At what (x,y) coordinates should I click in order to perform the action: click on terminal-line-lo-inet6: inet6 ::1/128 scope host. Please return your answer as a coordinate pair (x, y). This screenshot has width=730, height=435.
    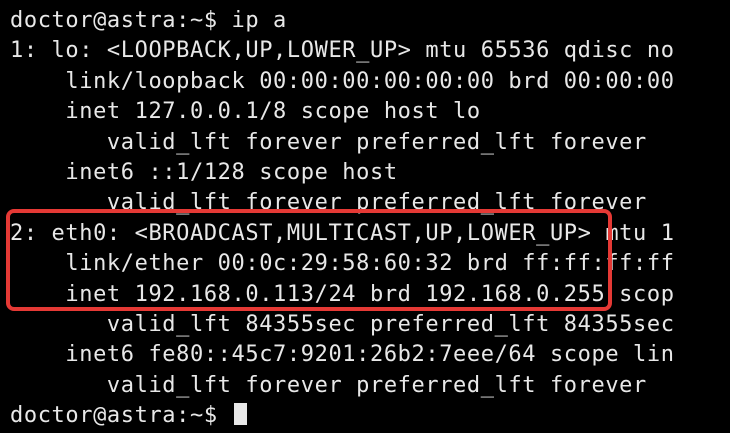
    Looking at the image, I should click on (204, 172).